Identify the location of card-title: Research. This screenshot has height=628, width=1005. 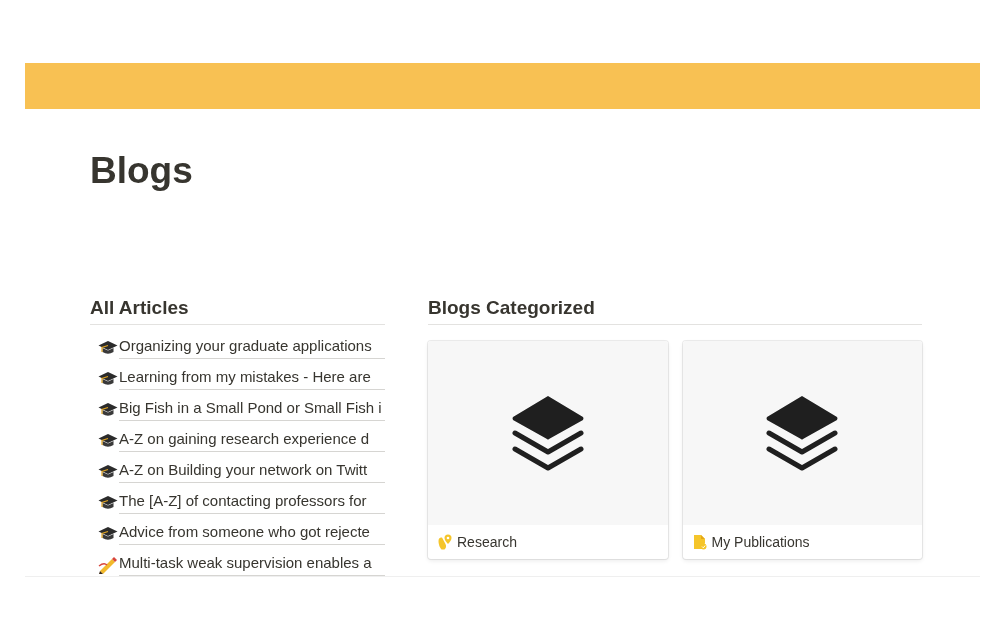
(487, 542).